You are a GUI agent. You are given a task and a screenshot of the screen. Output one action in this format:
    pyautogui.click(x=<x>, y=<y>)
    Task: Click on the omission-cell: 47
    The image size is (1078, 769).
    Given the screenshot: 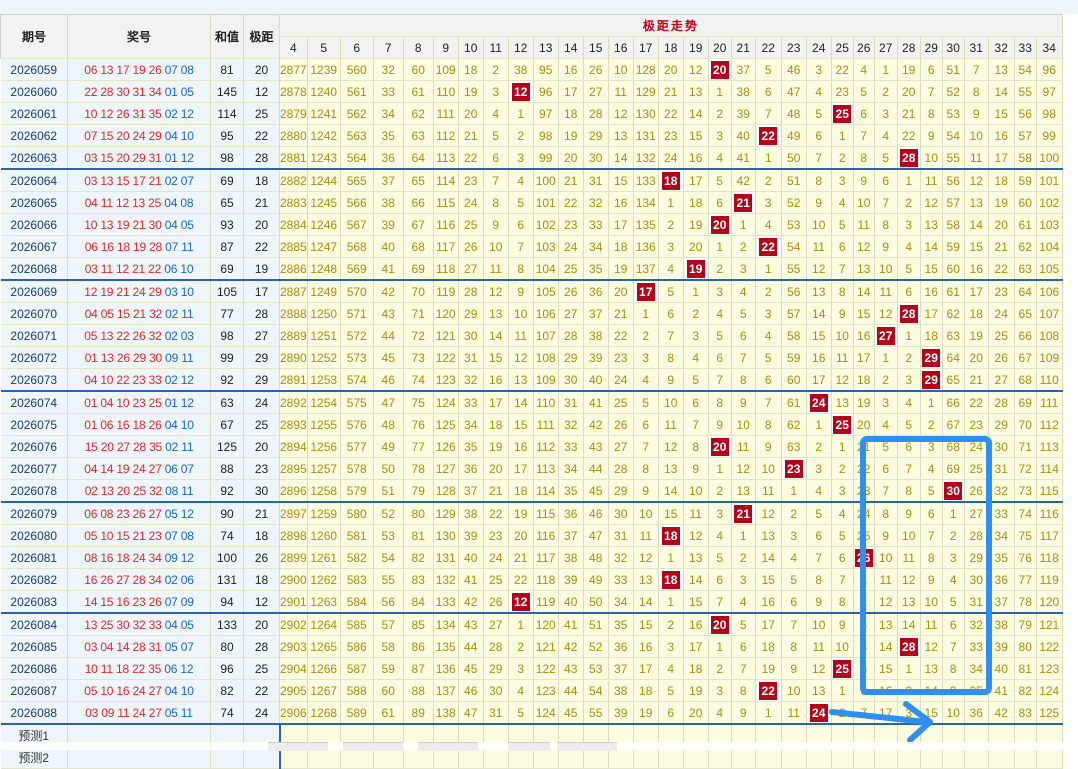 What is the action you would take?
    pyautogui.click(x=794, y=91)
    